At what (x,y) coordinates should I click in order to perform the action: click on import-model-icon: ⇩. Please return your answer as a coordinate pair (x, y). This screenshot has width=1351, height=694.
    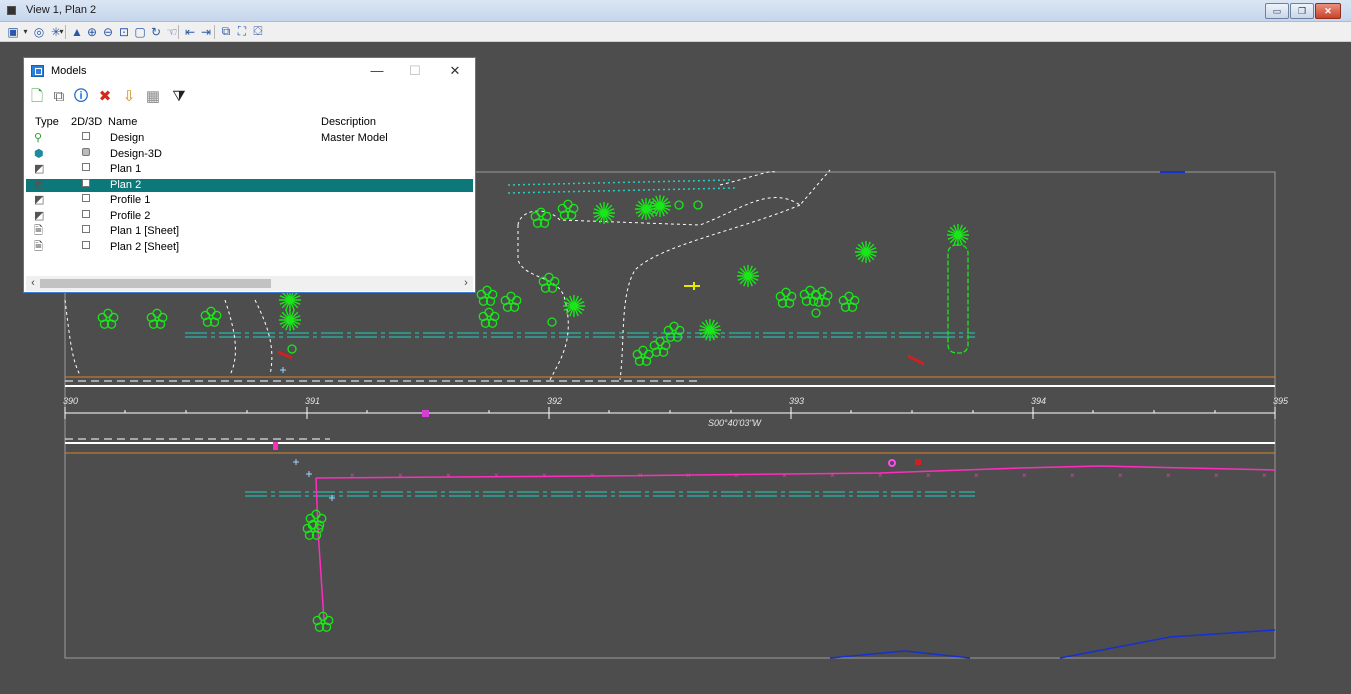
    Looking at the image, I should click on (129, 97).